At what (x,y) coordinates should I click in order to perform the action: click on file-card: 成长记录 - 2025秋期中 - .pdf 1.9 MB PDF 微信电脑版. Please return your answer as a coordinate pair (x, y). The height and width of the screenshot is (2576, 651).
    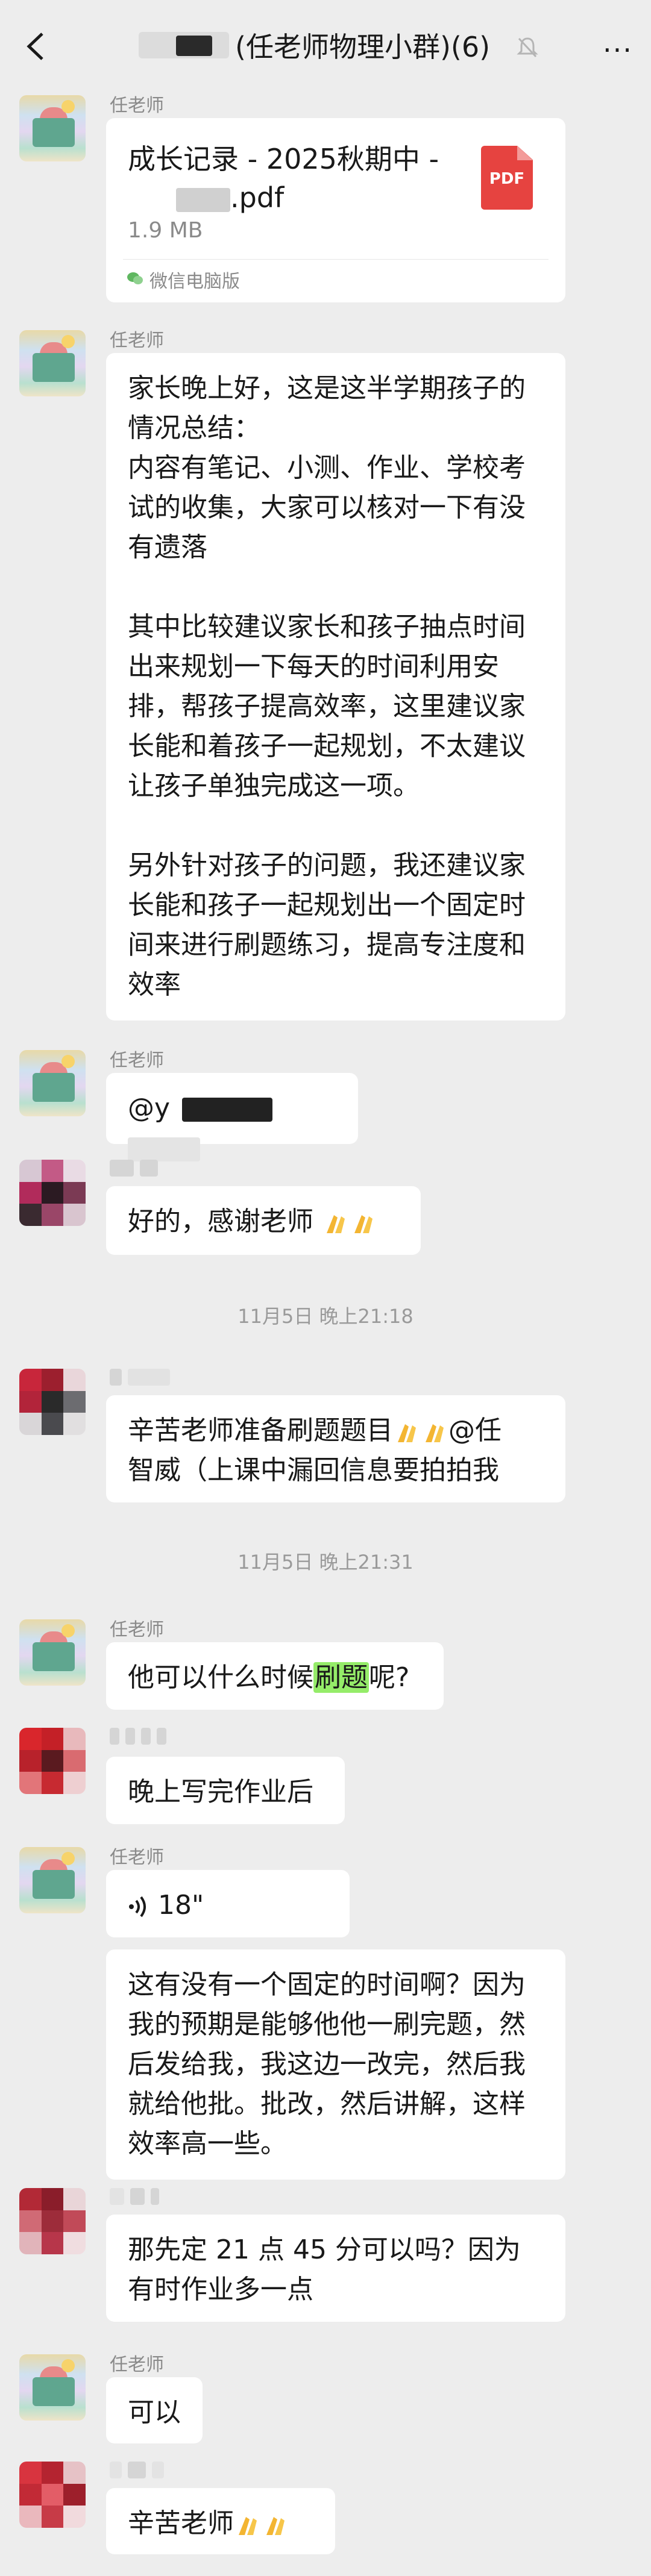
    Looking at the image, I should click on (335, 210).